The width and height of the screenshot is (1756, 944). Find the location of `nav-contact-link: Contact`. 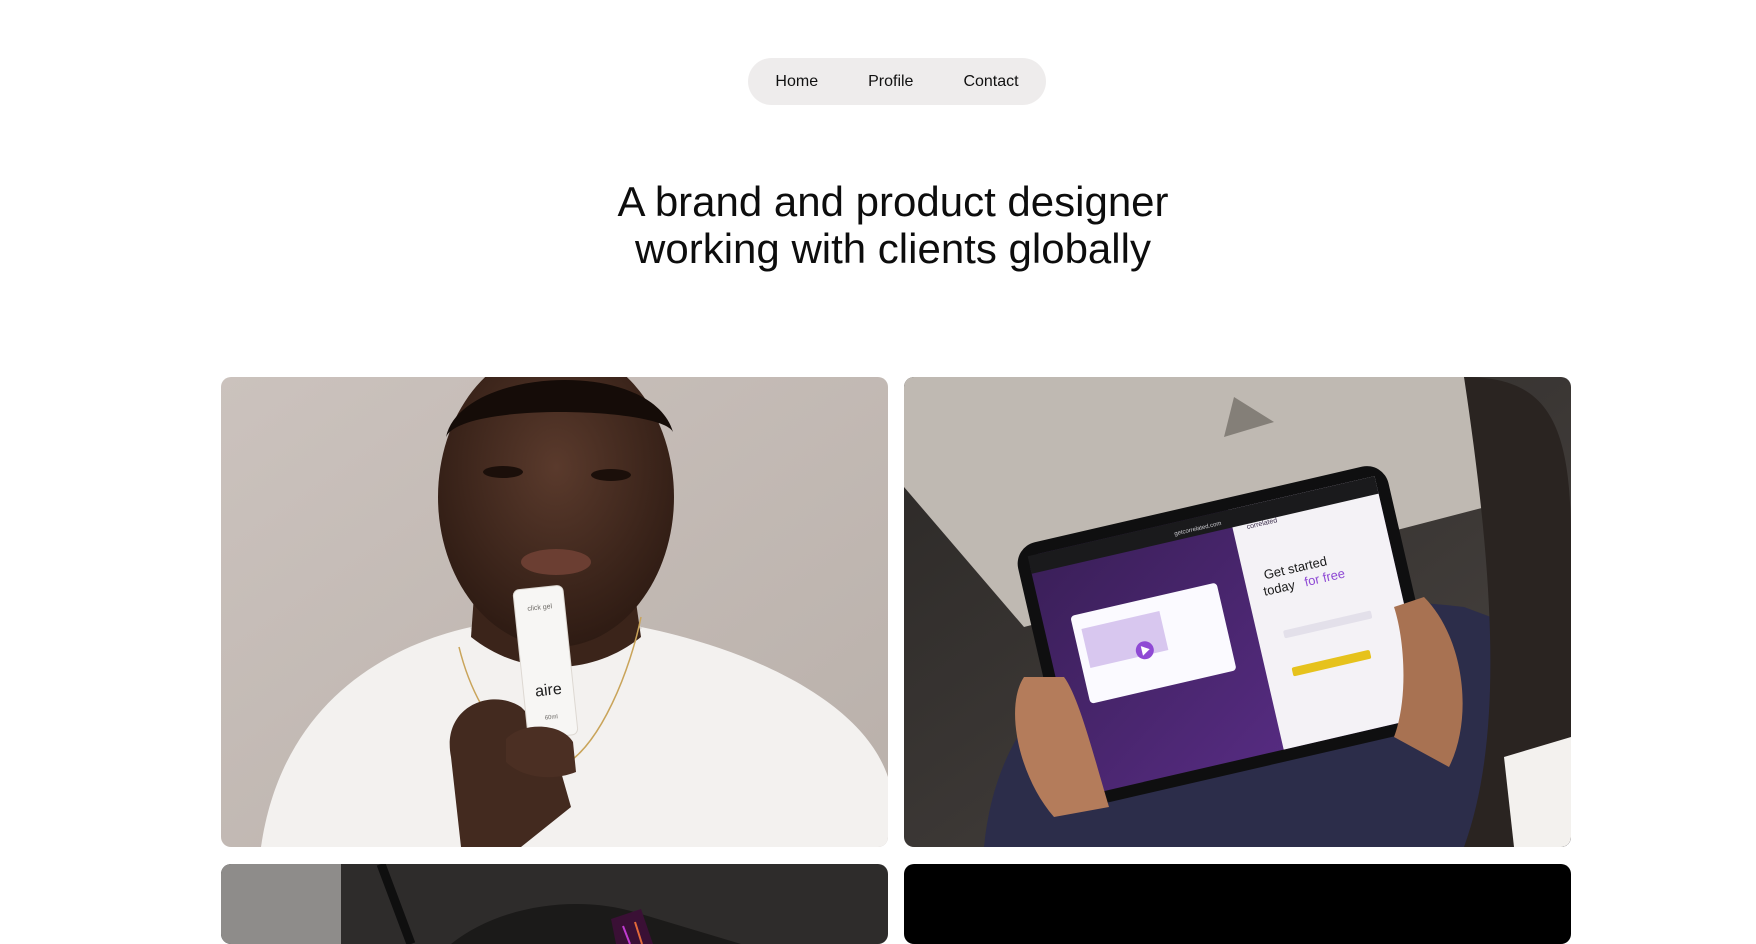

nav-contact-link: Contact is located at coordinates (990, 82).